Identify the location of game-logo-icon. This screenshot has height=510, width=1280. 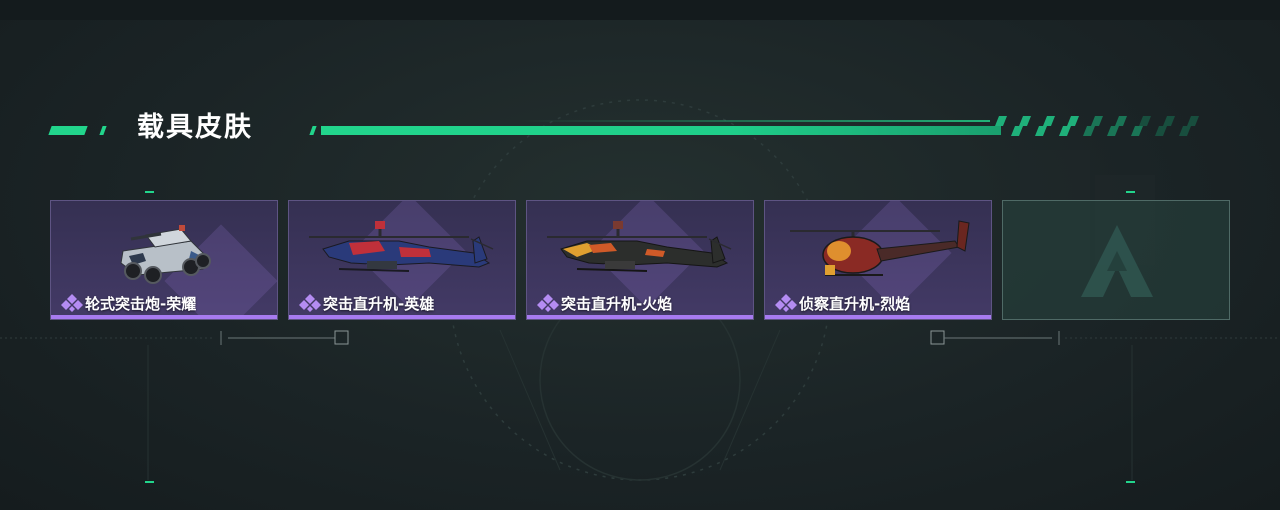
(1117, 261).